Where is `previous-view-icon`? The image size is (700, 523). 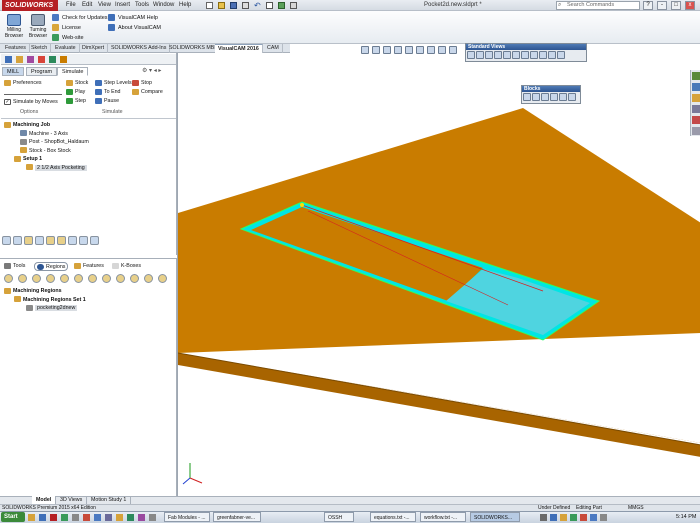
previous-view-icon is located at coordinates (387, 50).